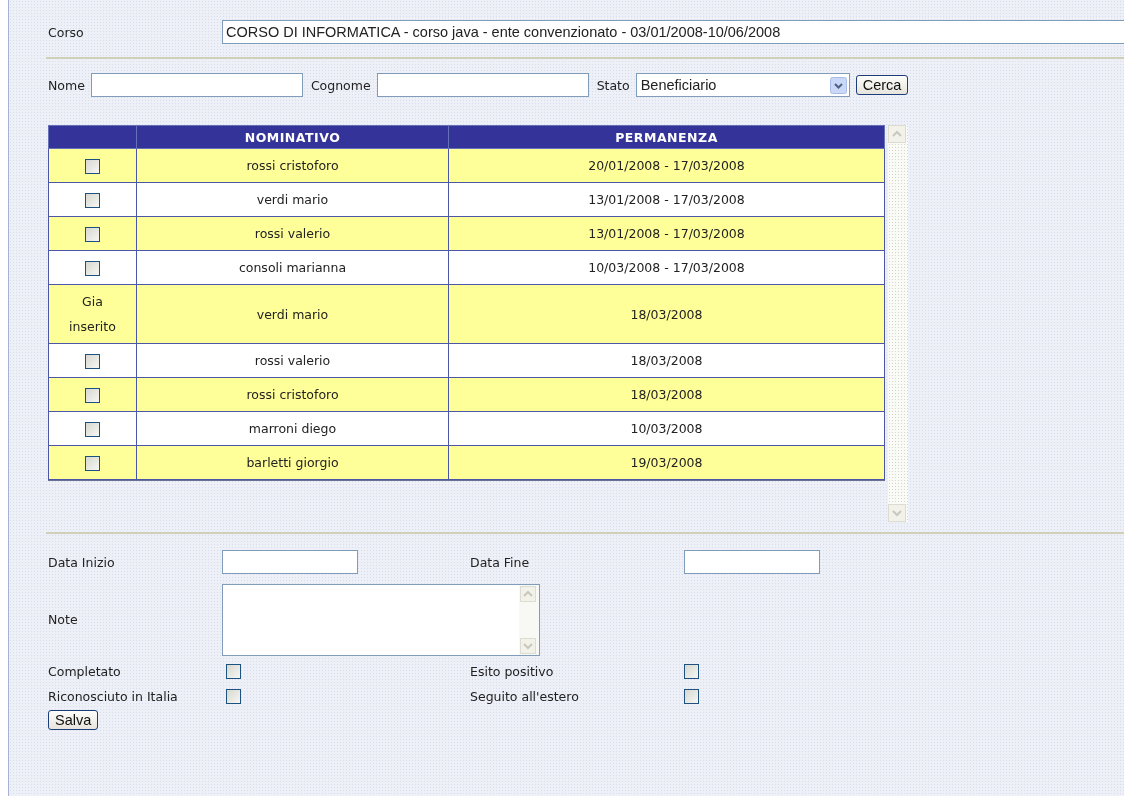  What do you see at coordinates (742, 85) in the screenshot?
I see `status-dropdown: Beneficiario` at bounding box center [742, 85].